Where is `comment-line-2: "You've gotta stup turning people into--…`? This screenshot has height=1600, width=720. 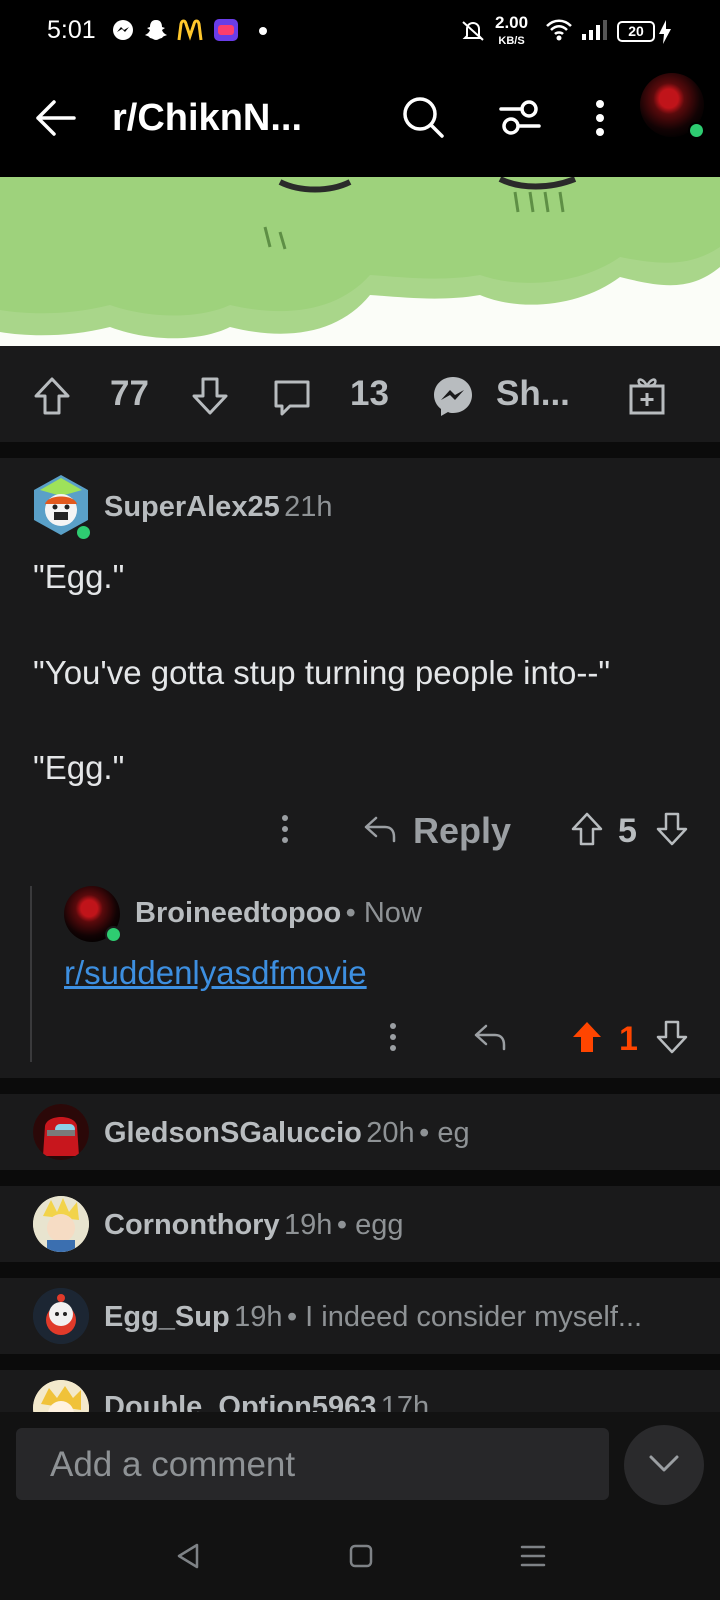
comment-line-2: "You've gotta stup turning people into--… is located at coordinates (322, 672).